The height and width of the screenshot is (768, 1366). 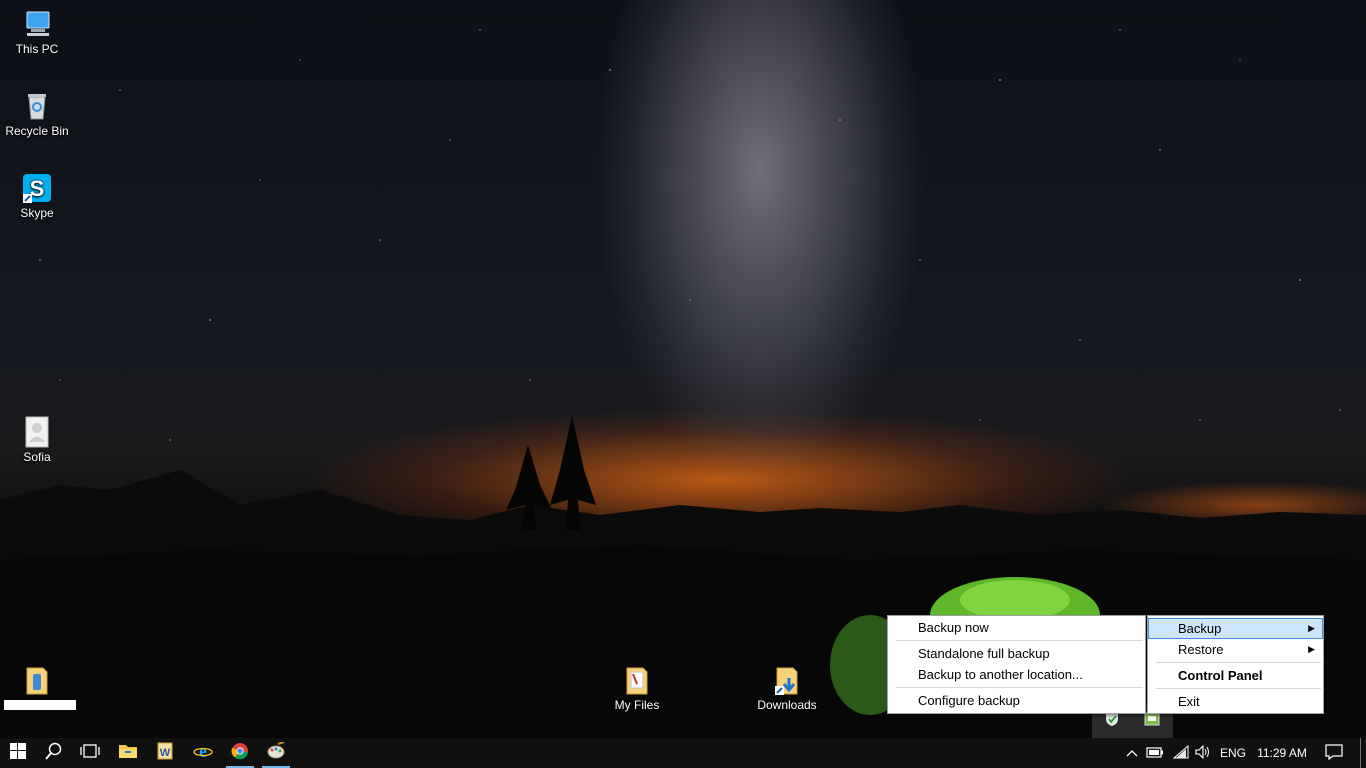 I want to click on input-language-indicator: ENG, so click(x=1233, y=753).